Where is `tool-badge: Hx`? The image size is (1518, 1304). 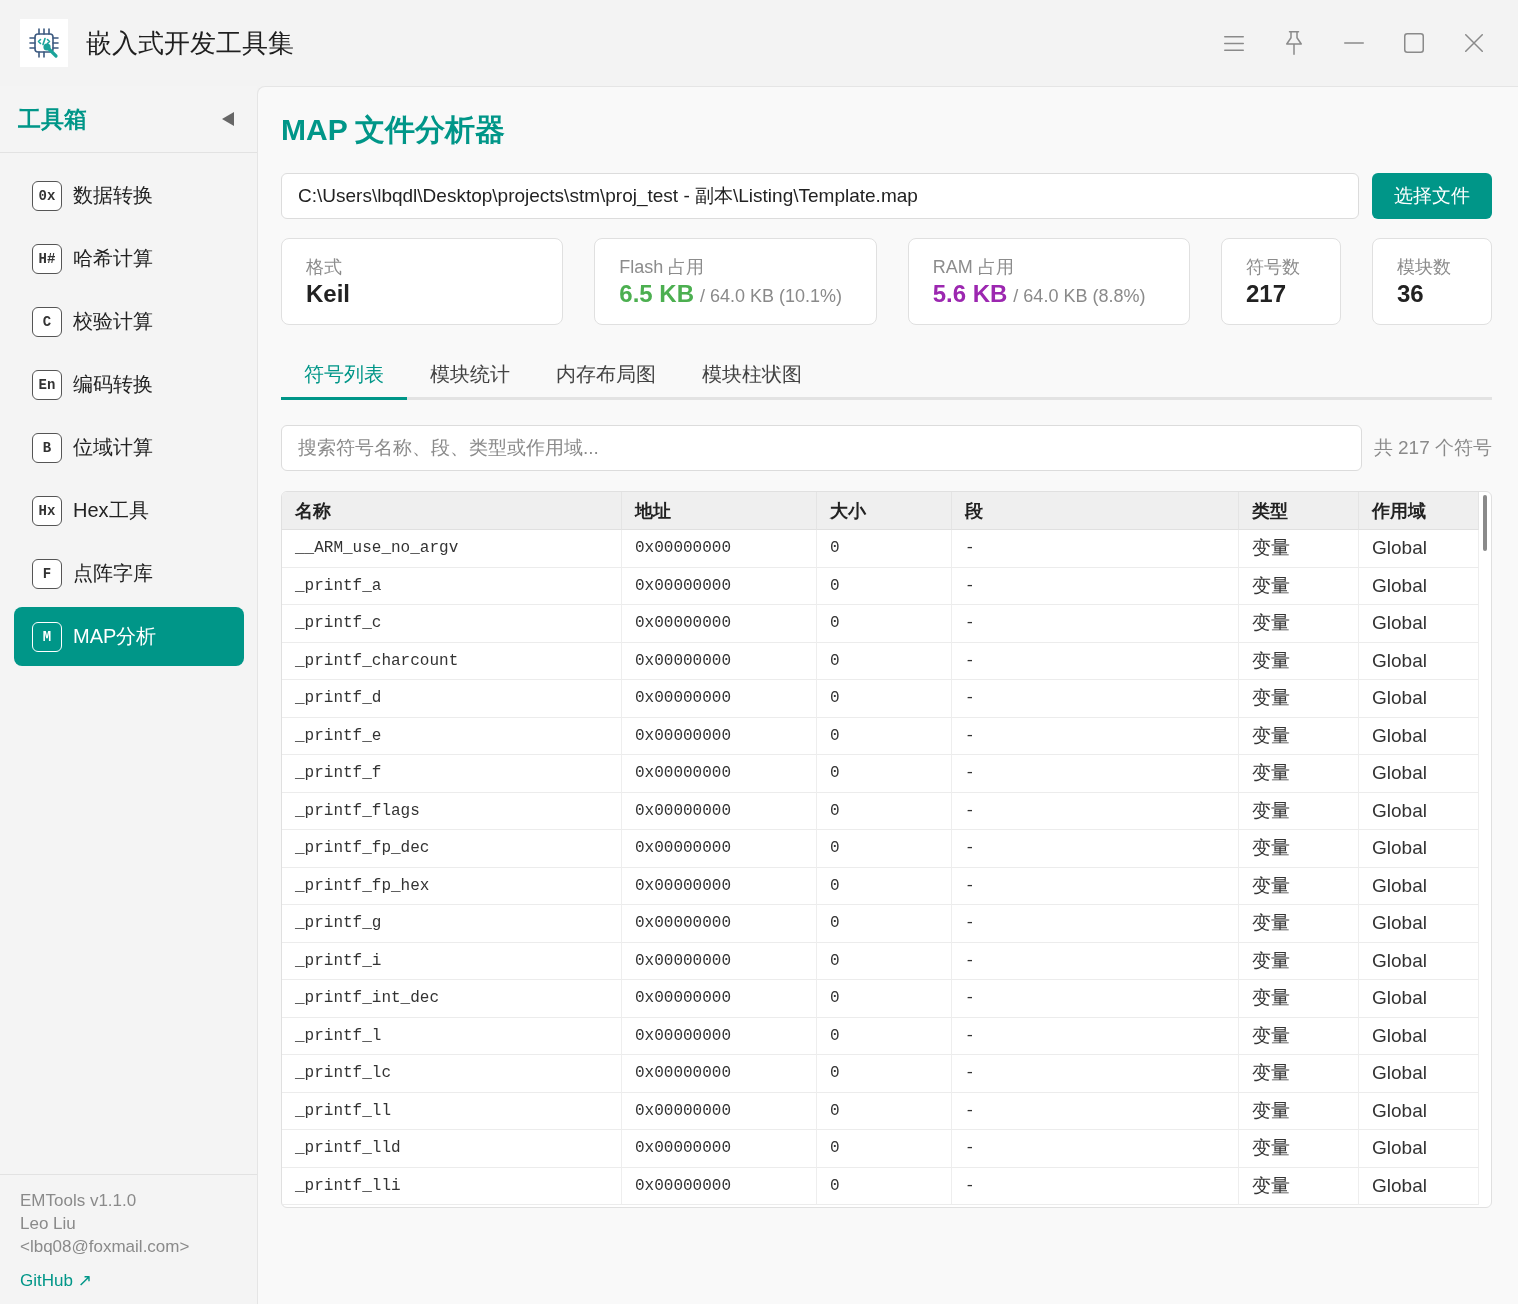
tool-badge: Hx is located at coordinates (47, 510).